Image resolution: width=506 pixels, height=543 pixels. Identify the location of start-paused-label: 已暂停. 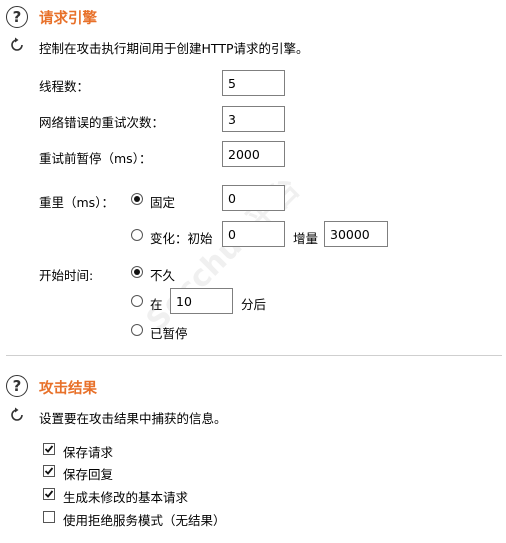
(169, 333).